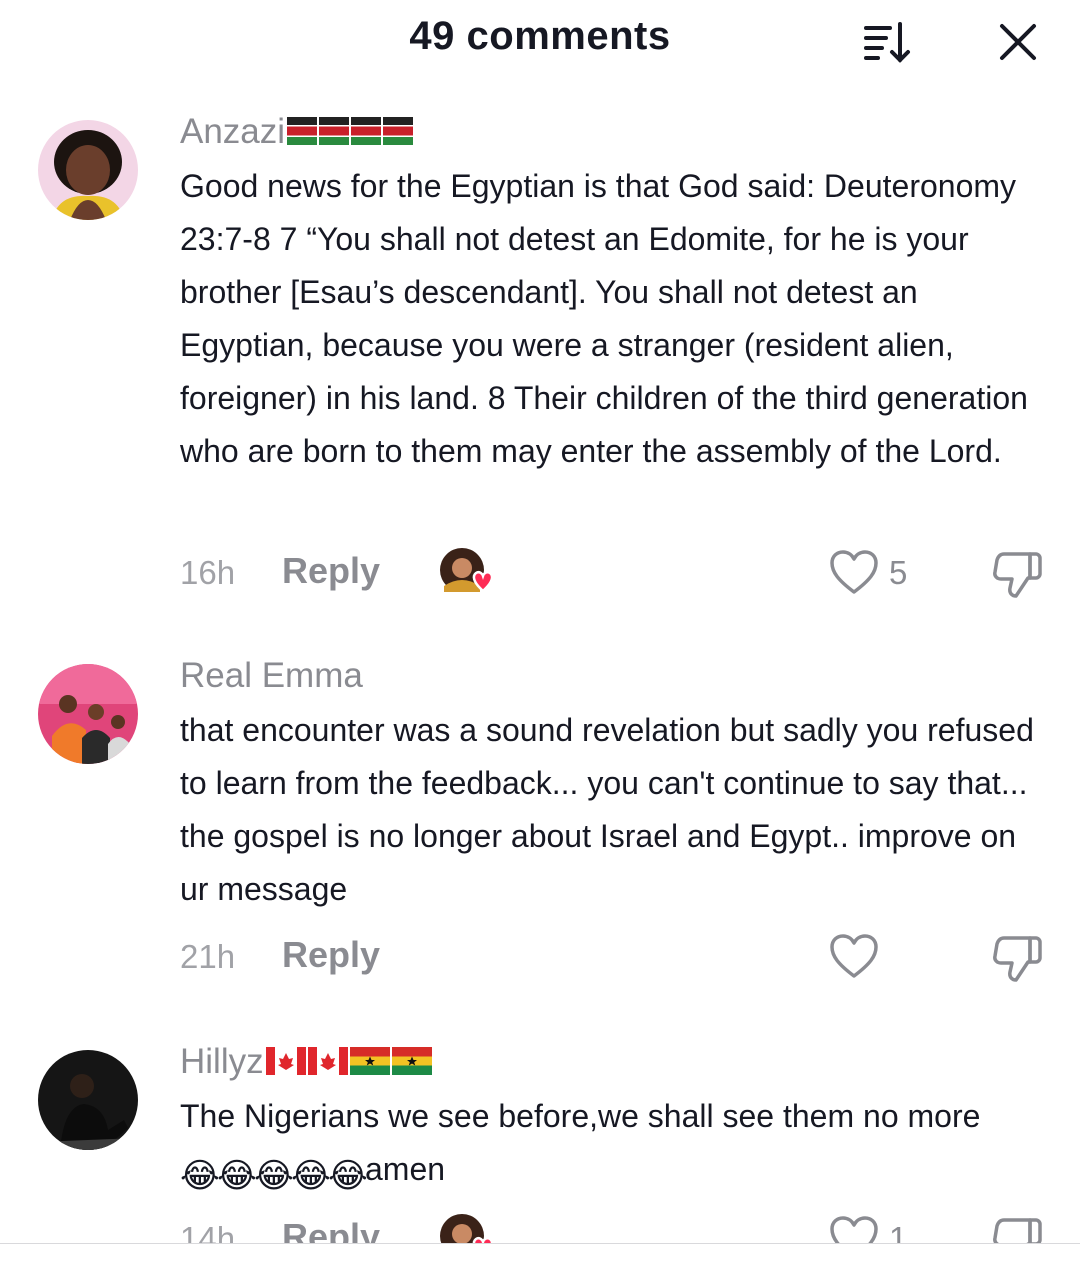  I want to click on comment-username: Hillyz, so click(615, 1062).